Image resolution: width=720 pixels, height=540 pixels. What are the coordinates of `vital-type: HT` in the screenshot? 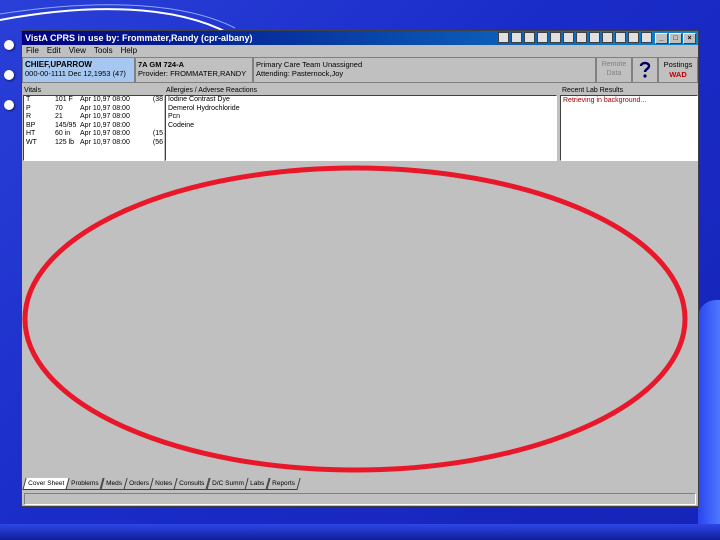 It's located at (31, 133).